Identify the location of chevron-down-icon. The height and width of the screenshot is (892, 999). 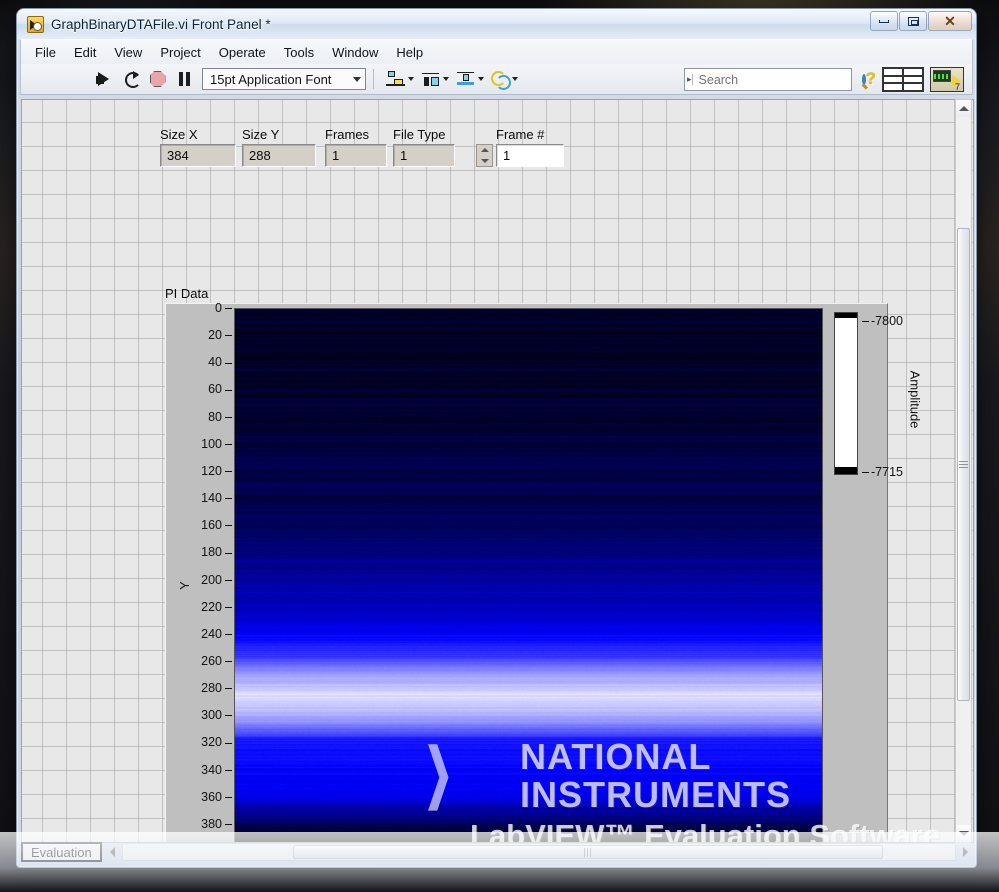
(411, 79).